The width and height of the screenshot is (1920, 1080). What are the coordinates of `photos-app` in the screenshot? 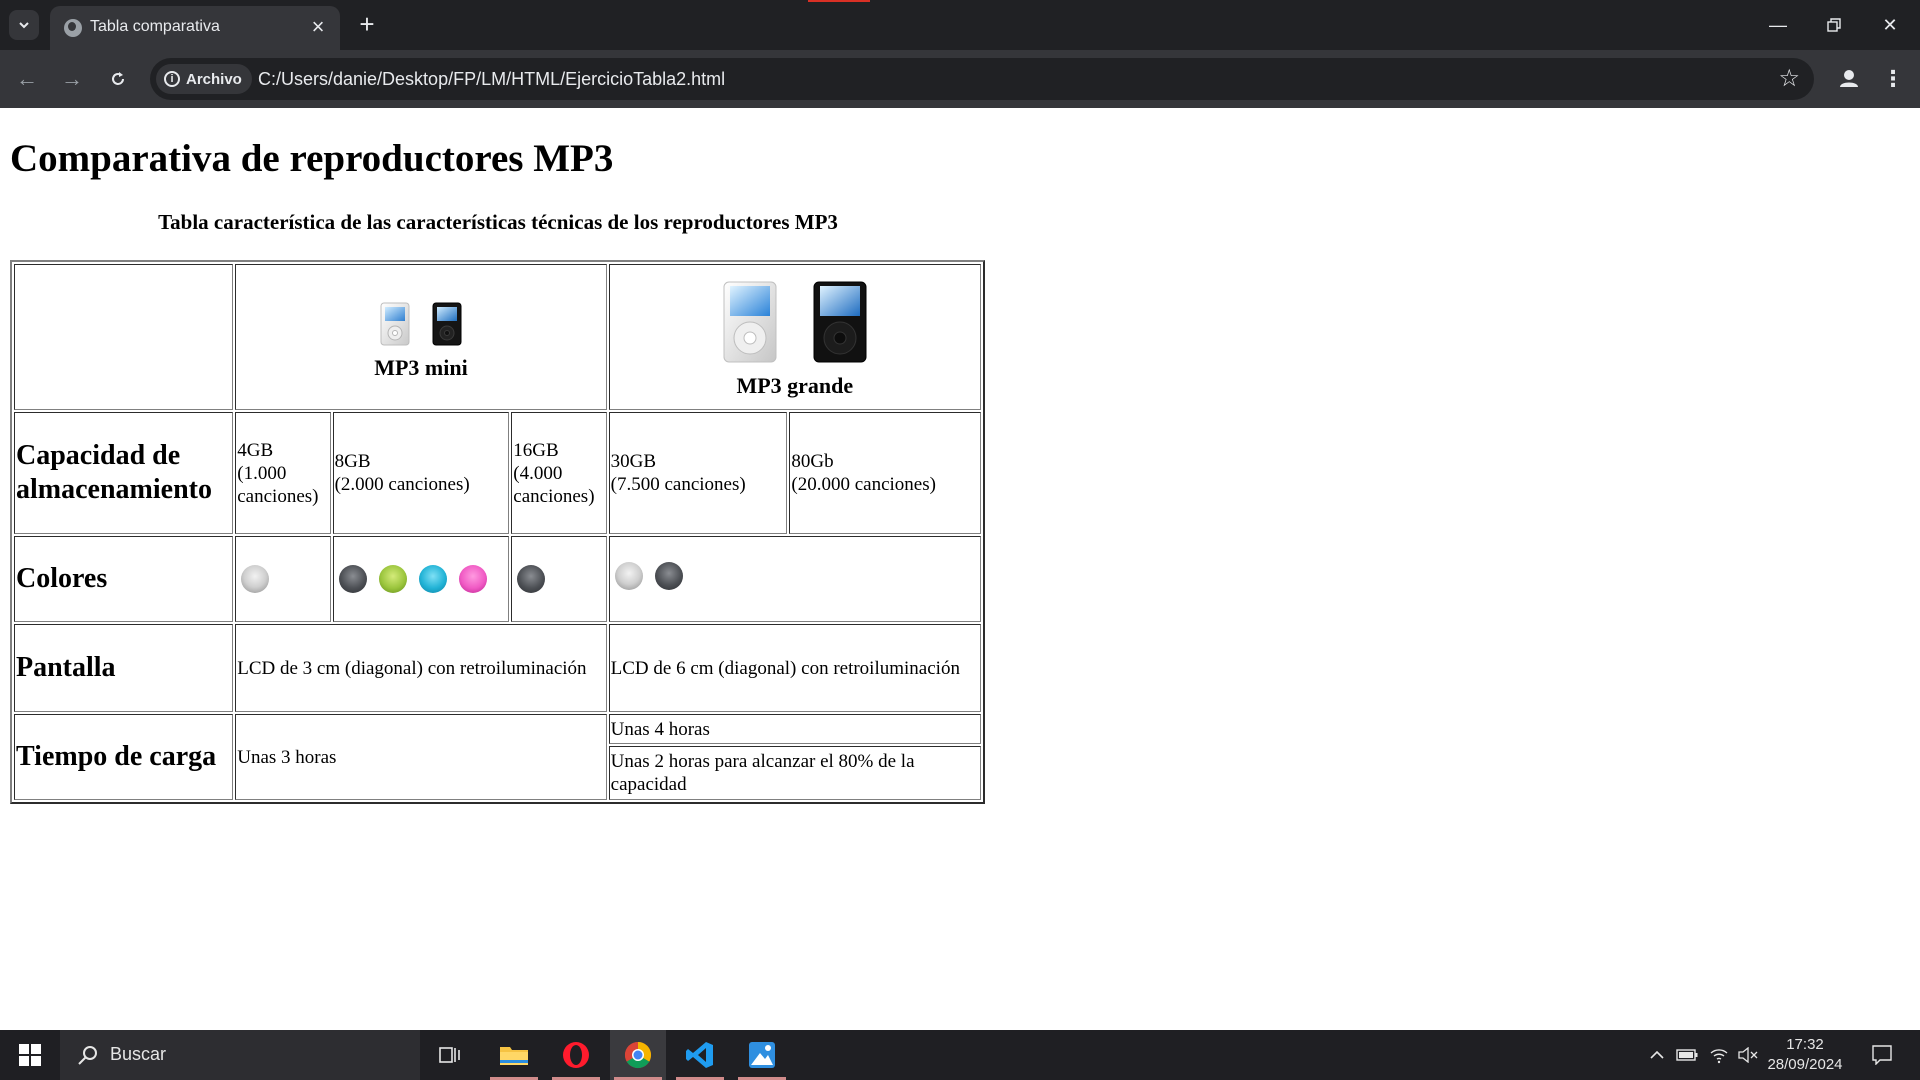 It's located at (762, 1055).